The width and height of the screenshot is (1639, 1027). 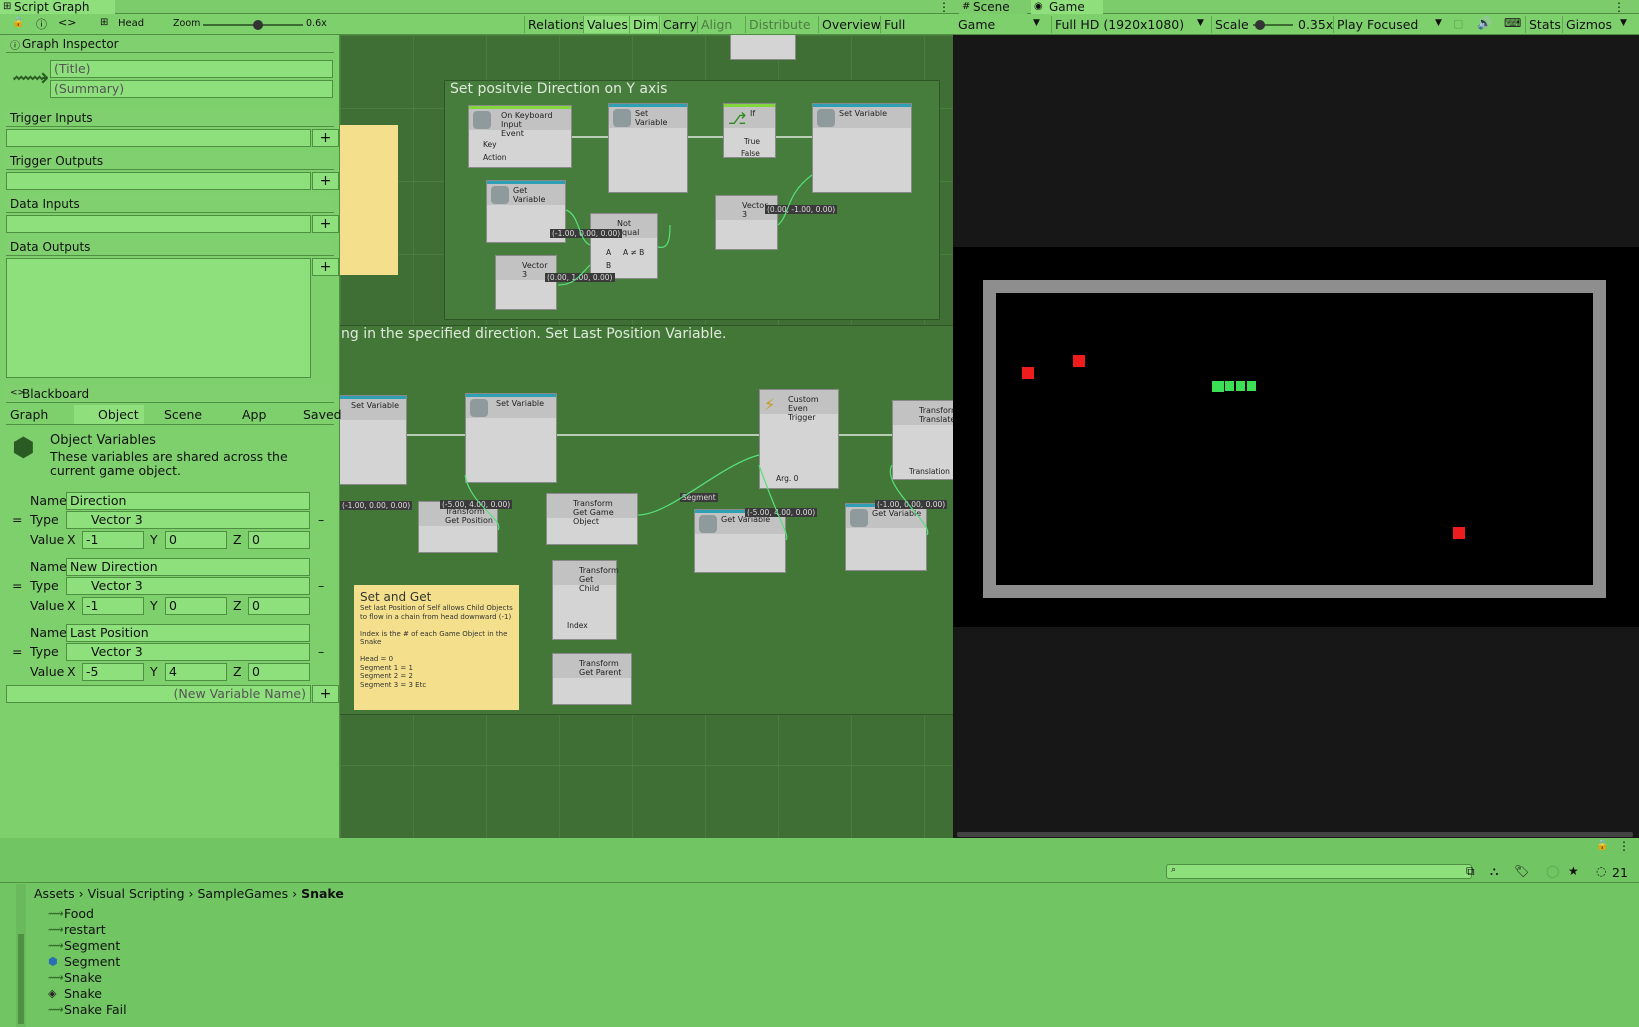 I want to click on breadcrumb-item-current: Snake, so click(x=322, y=893).